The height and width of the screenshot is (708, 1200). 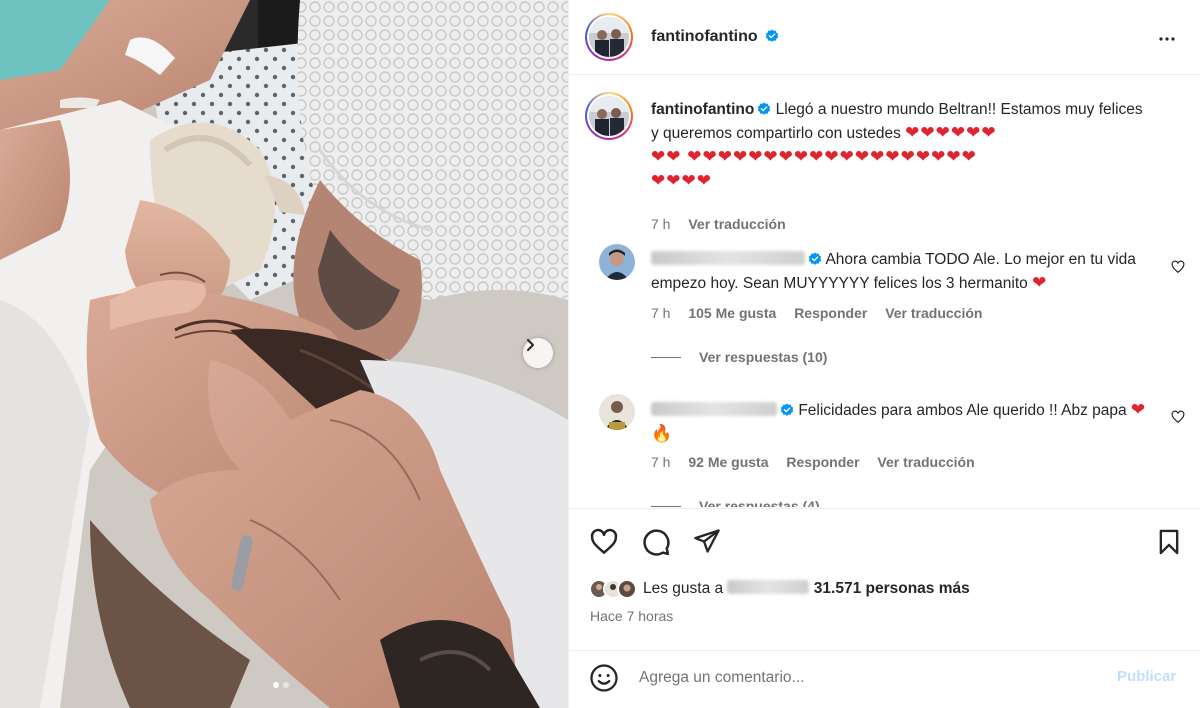 I want to click on caption-meta: 7 h Ver traducción, so click(x=725, y=224).